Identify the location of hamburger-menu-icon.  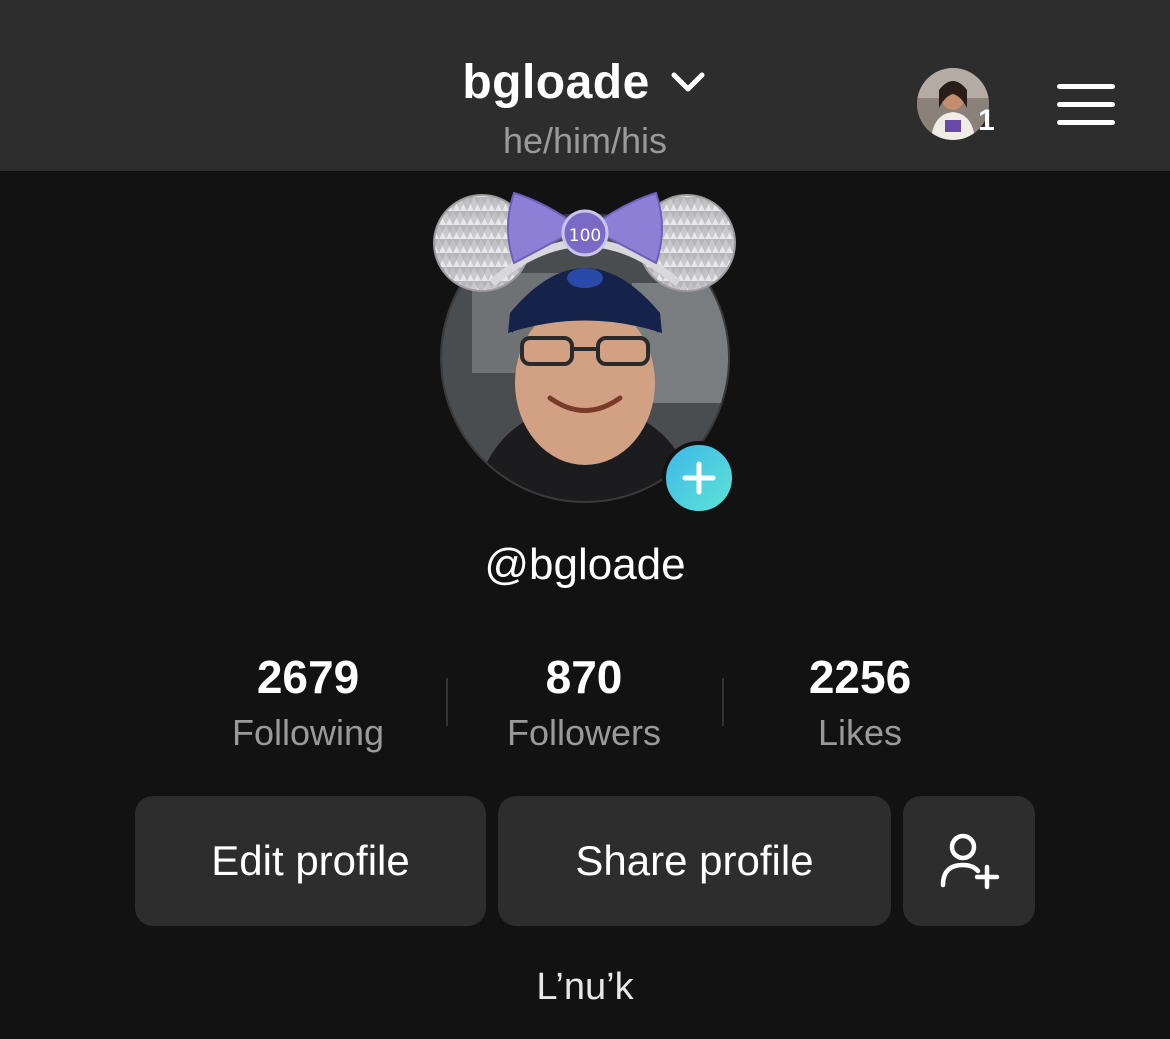
(1086, 106).